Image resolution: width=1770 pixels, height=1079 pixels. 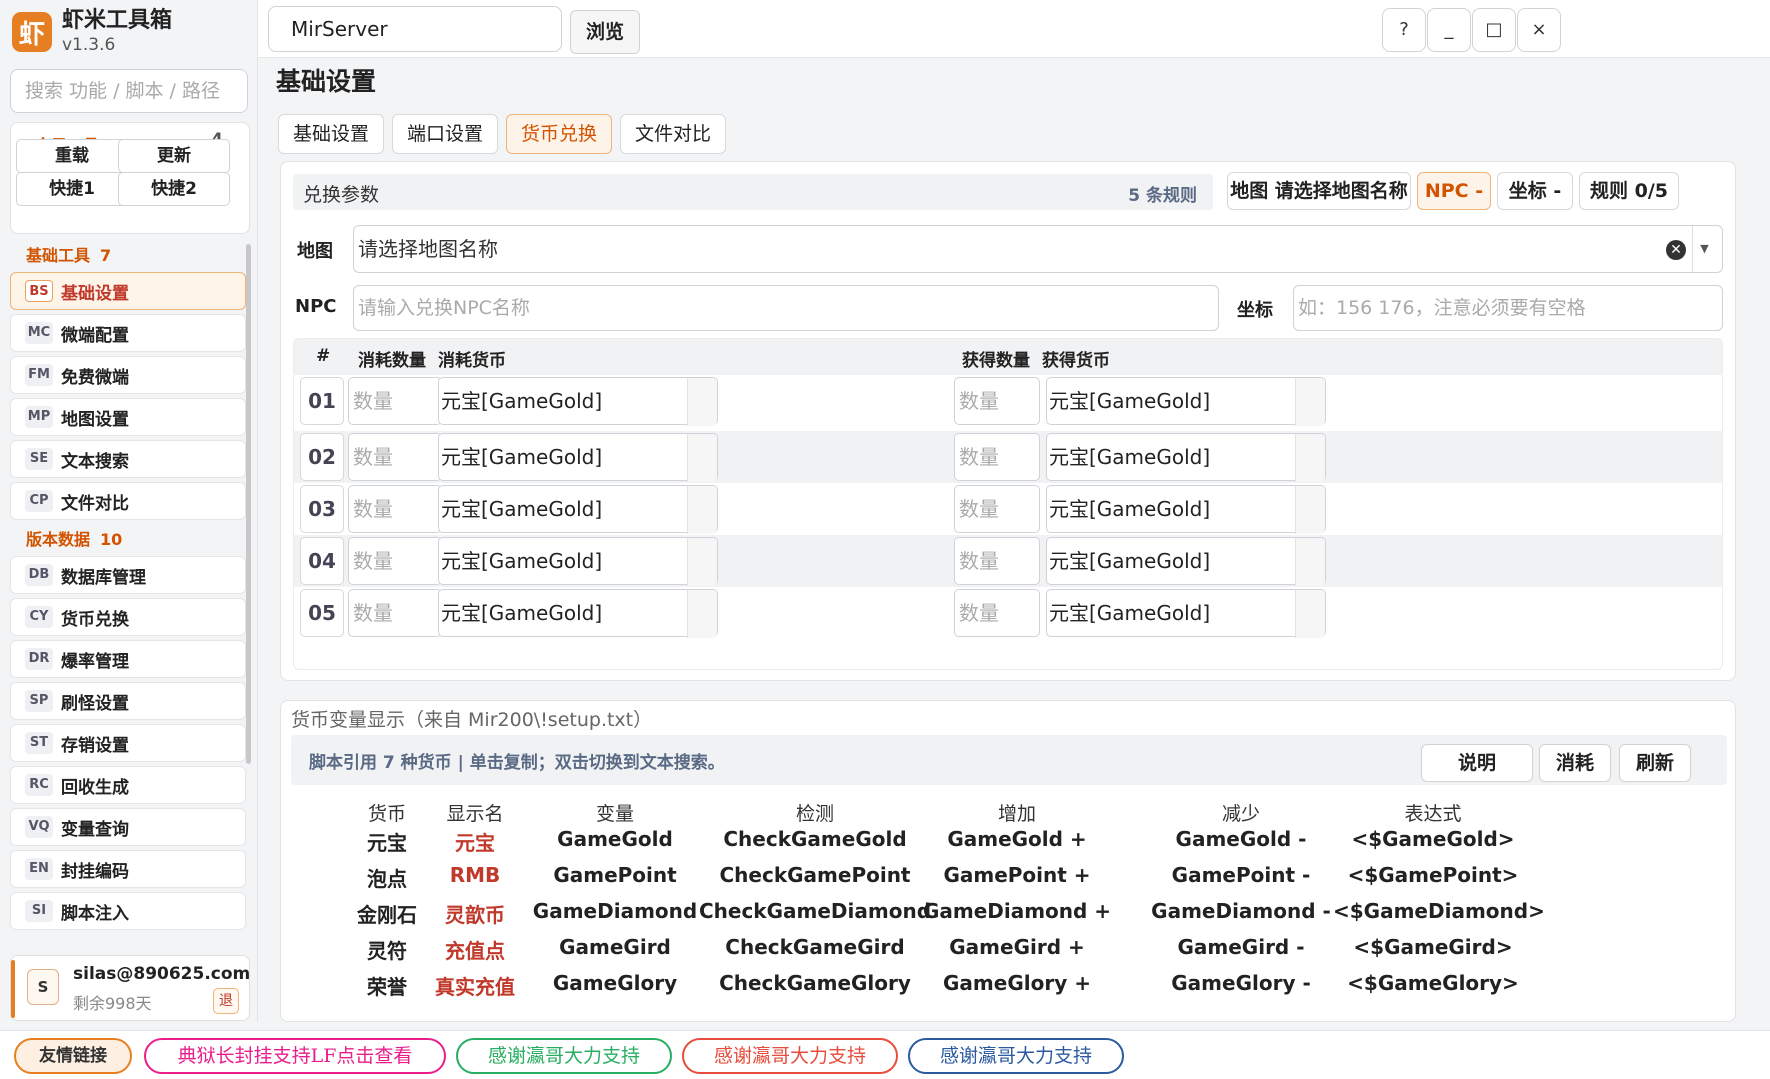 What do you see at coordinates (815, 983) in the screenshot?
I see `currency-cell: CheckGameGlory` at bounding box center [815, 983].